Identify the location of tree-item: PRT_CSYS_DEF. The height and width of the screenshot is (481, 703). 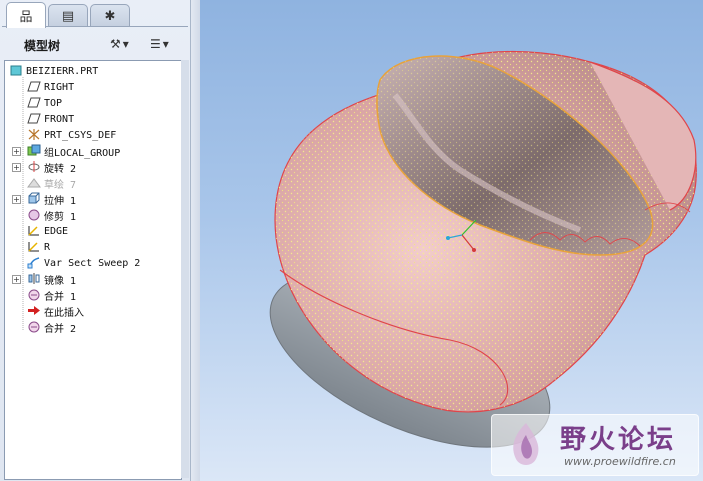
(71, 135).